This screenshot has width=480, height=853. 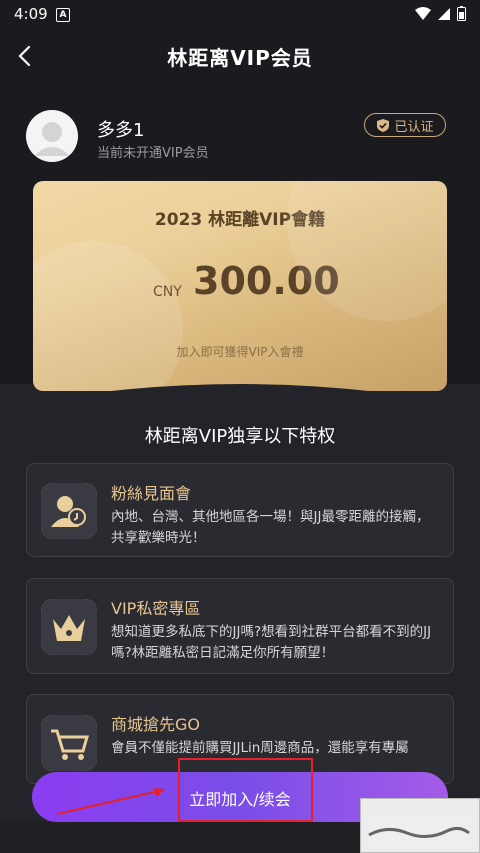 I want to click on app-header: 林距离VIP会员, so click(x=240, y=56).